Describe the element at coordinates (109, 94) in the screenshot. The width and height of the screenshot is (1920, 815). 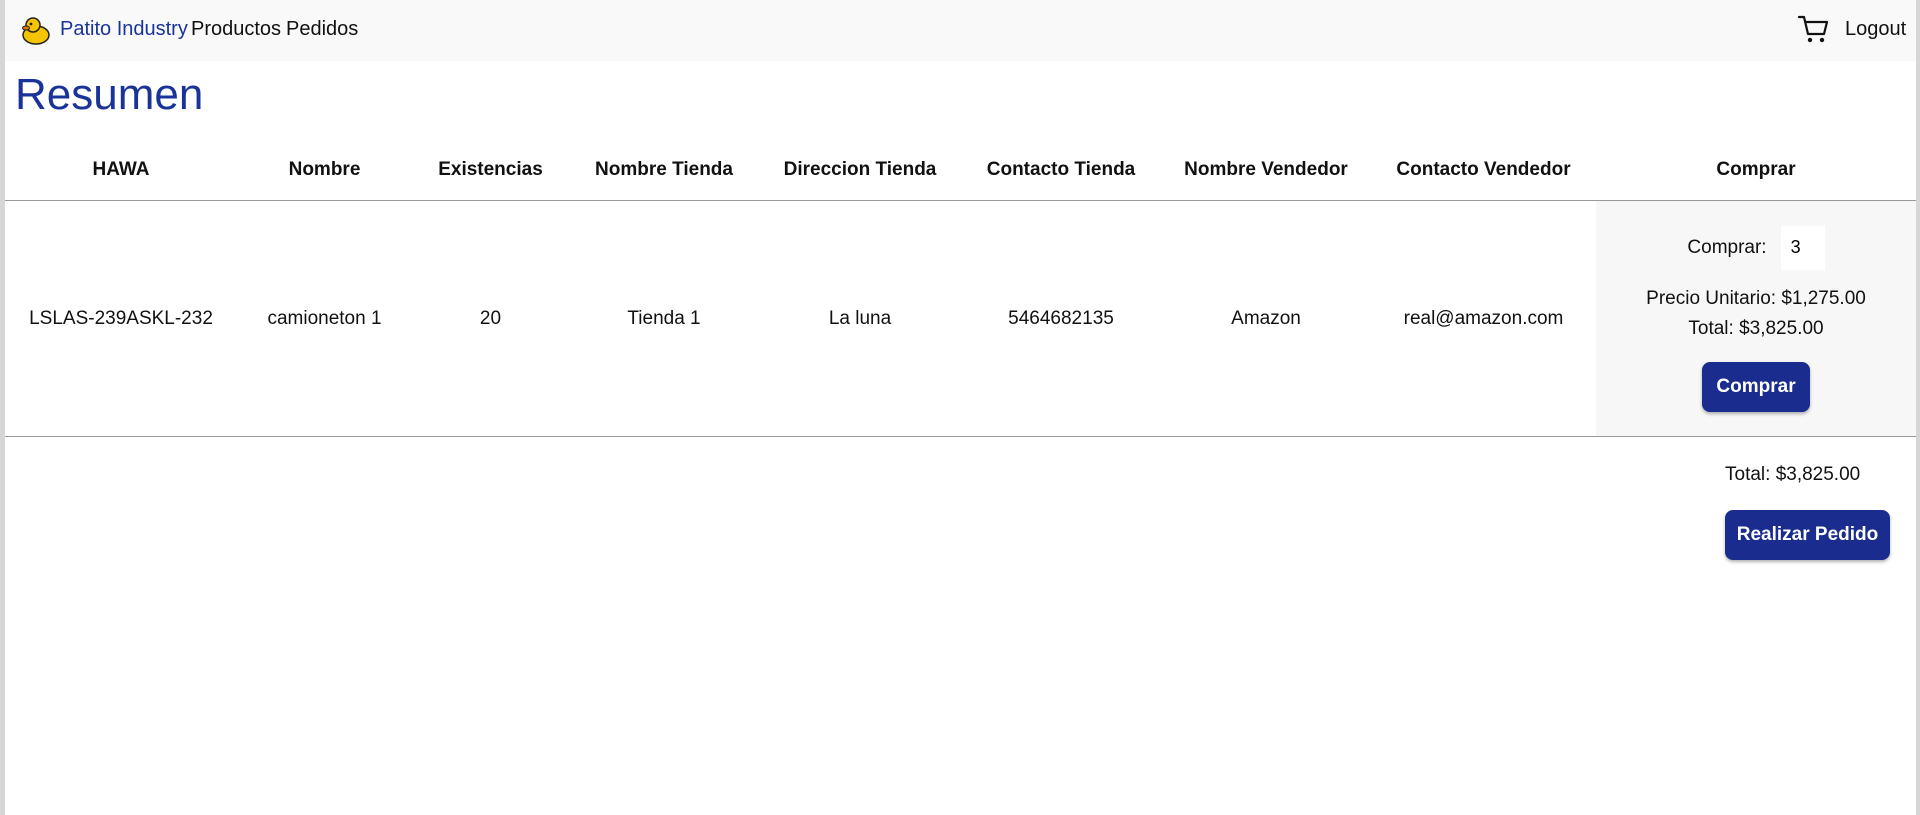
I see `page-title: Resumen` at that location.